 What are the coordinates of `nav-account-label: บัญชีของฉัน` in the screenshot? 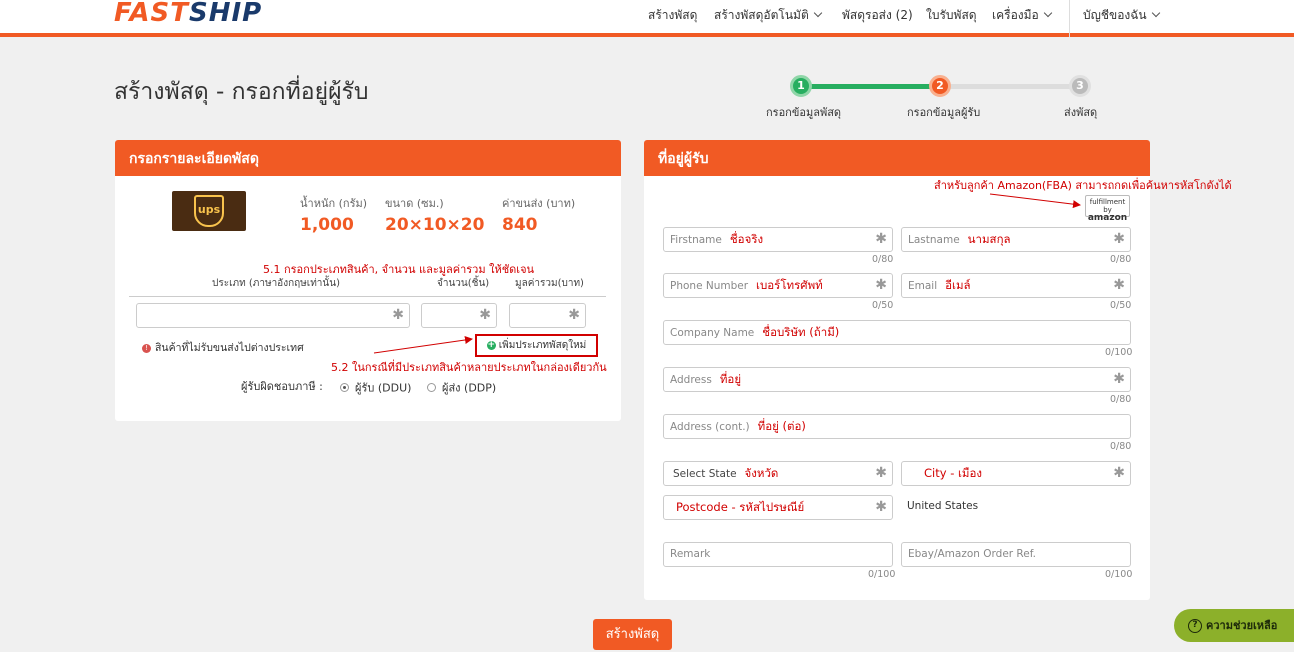 It's located at (1115, 15).